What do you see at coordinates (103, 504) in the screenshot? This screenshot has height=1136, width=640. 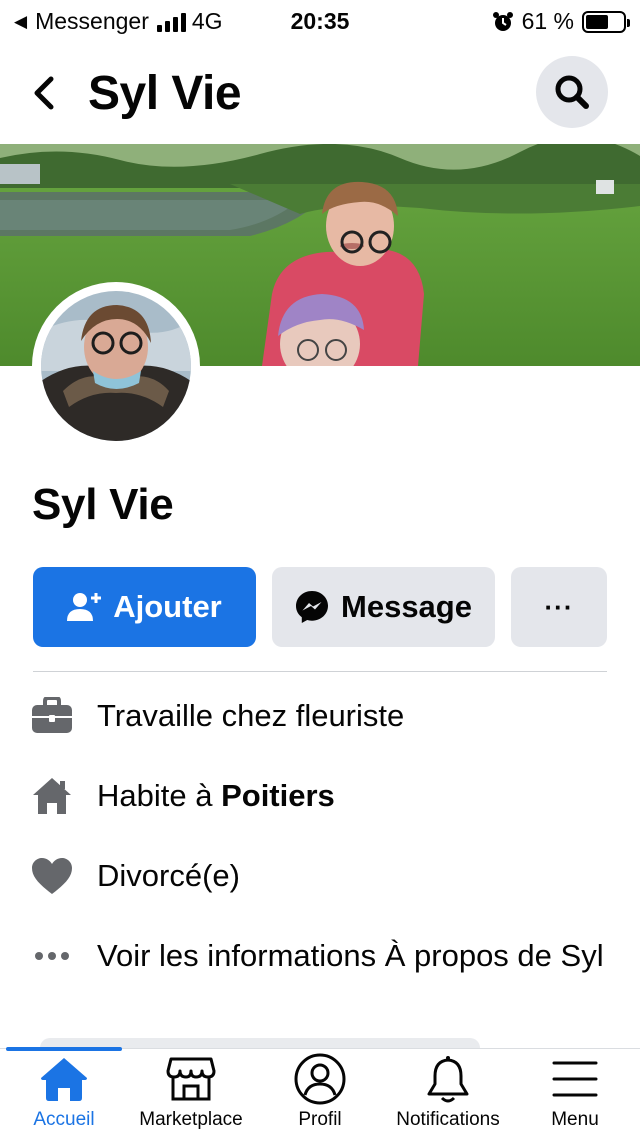 I see `profile-name: Syl Vie` at bounding box center [103, 504].